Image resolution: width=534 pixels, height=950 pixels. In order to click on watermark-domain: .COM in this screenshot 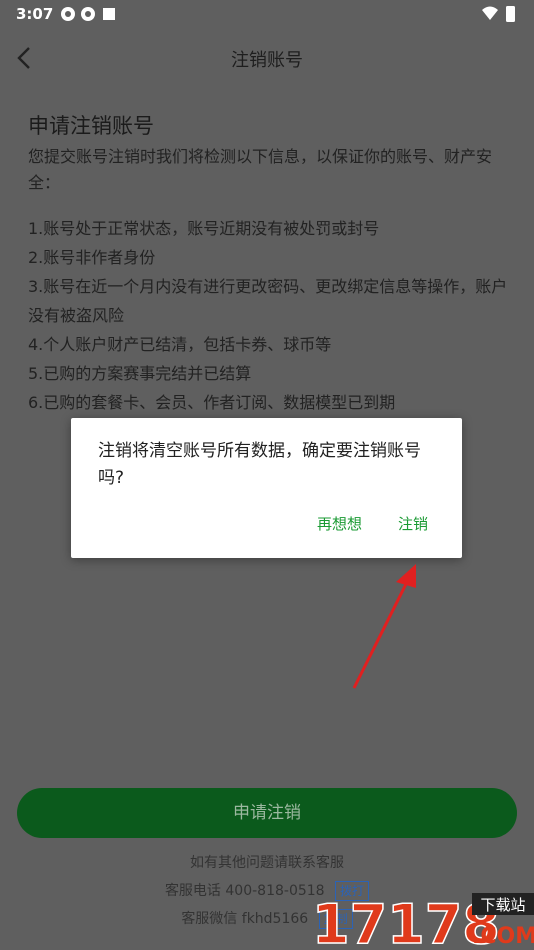, I will do `click(503, 936)`.